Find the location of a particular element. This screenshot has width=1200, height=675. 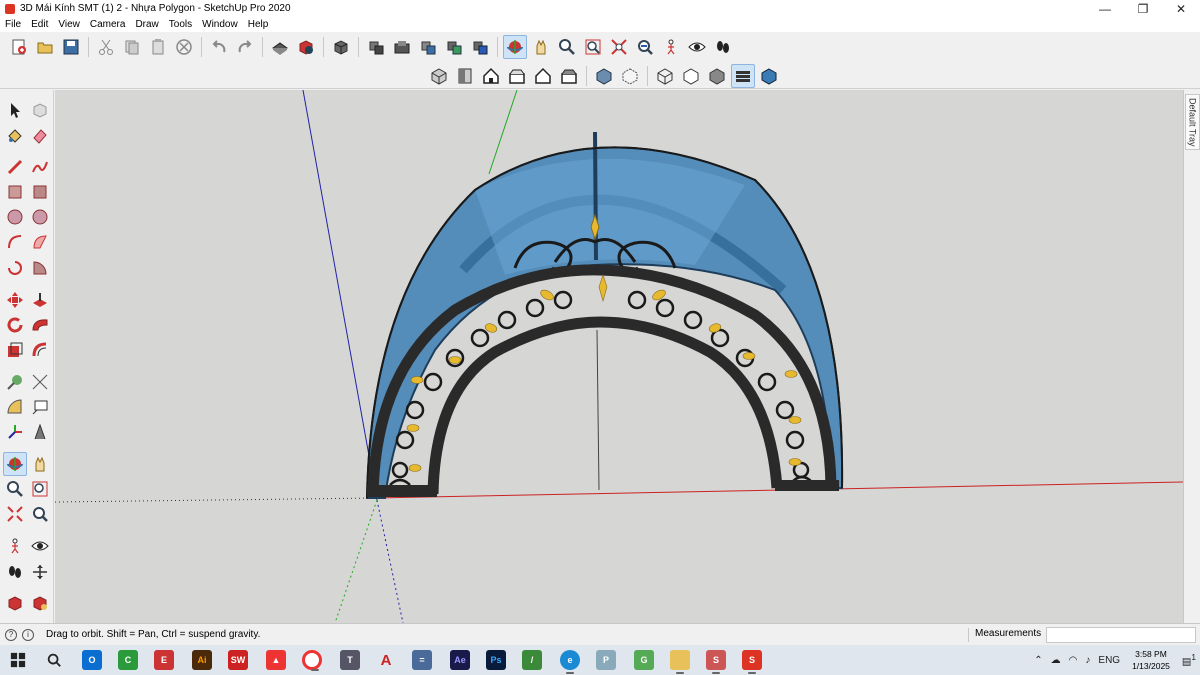

section-plane-icon is located at coordinates (40, 572).